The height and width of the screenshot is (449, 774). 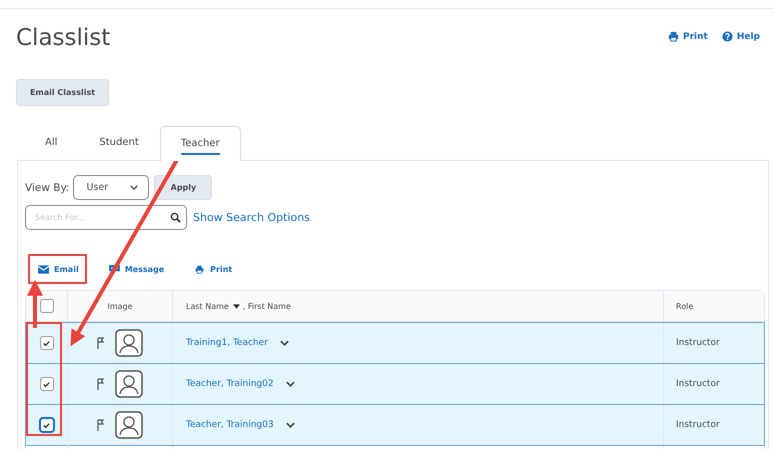 I want to click on column-header: Role, so click(x=685, y=306).